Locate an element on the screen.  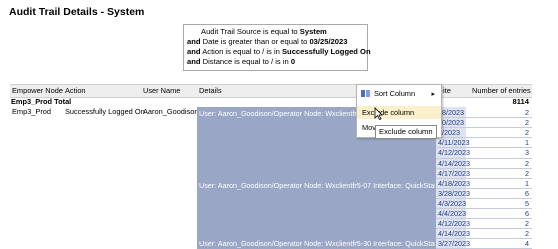
col-header-date: ite is located at coordinates (447, 90).